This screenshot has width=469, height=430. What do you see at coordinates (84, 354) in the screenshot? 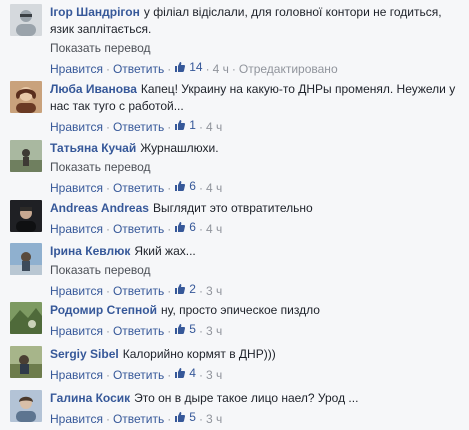
I see `comment-author: Sergiy Sibel` at bounding box center [84, 354].